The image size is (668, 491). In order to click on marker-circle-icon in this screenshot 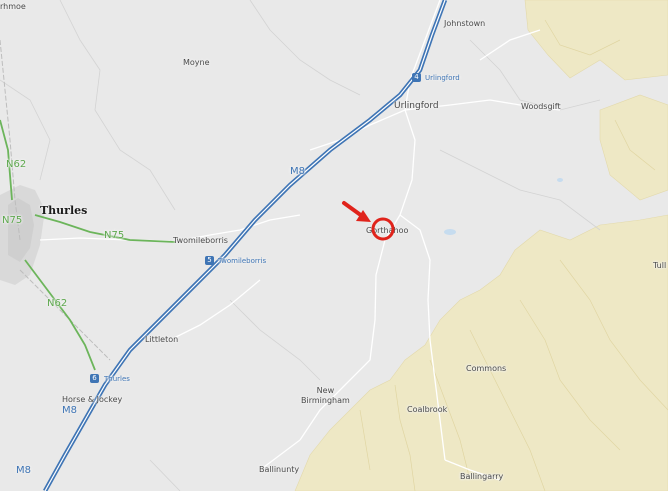, I will do `click(383, 229)`.